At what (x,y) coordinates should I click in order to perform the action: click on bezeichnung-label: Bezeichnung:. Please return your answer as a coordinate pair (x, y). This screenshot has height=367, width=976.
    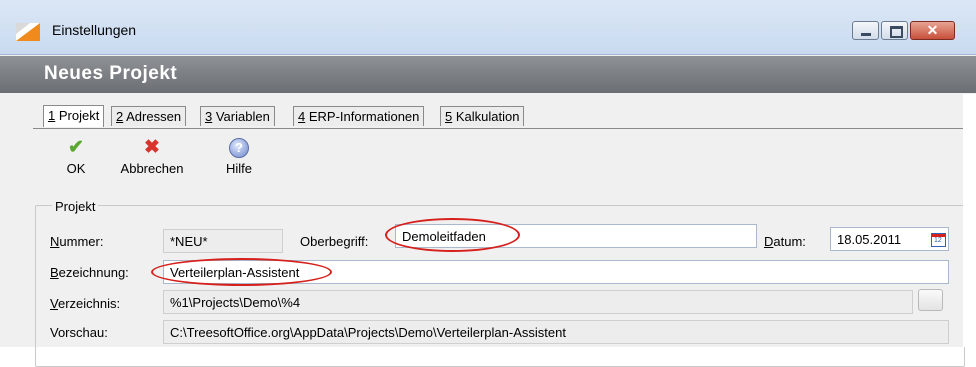
    Looking at the image, I should click on (89, 272).